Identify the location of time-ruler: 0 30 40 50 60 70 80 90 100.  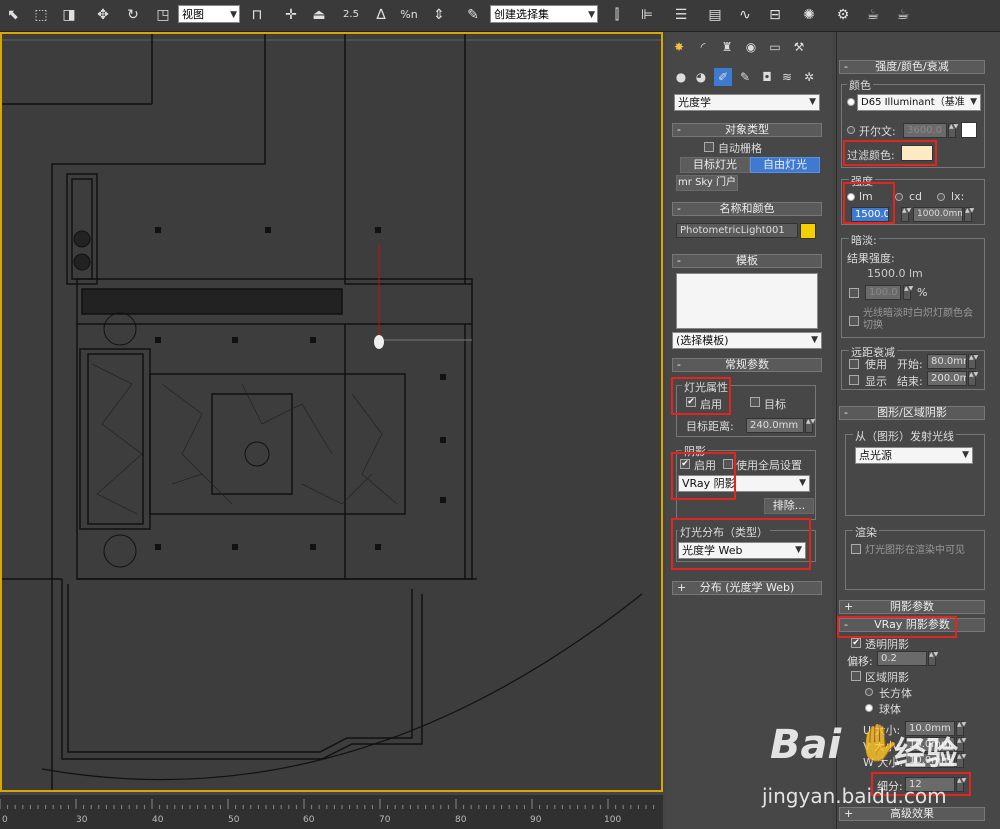
(331, 812).